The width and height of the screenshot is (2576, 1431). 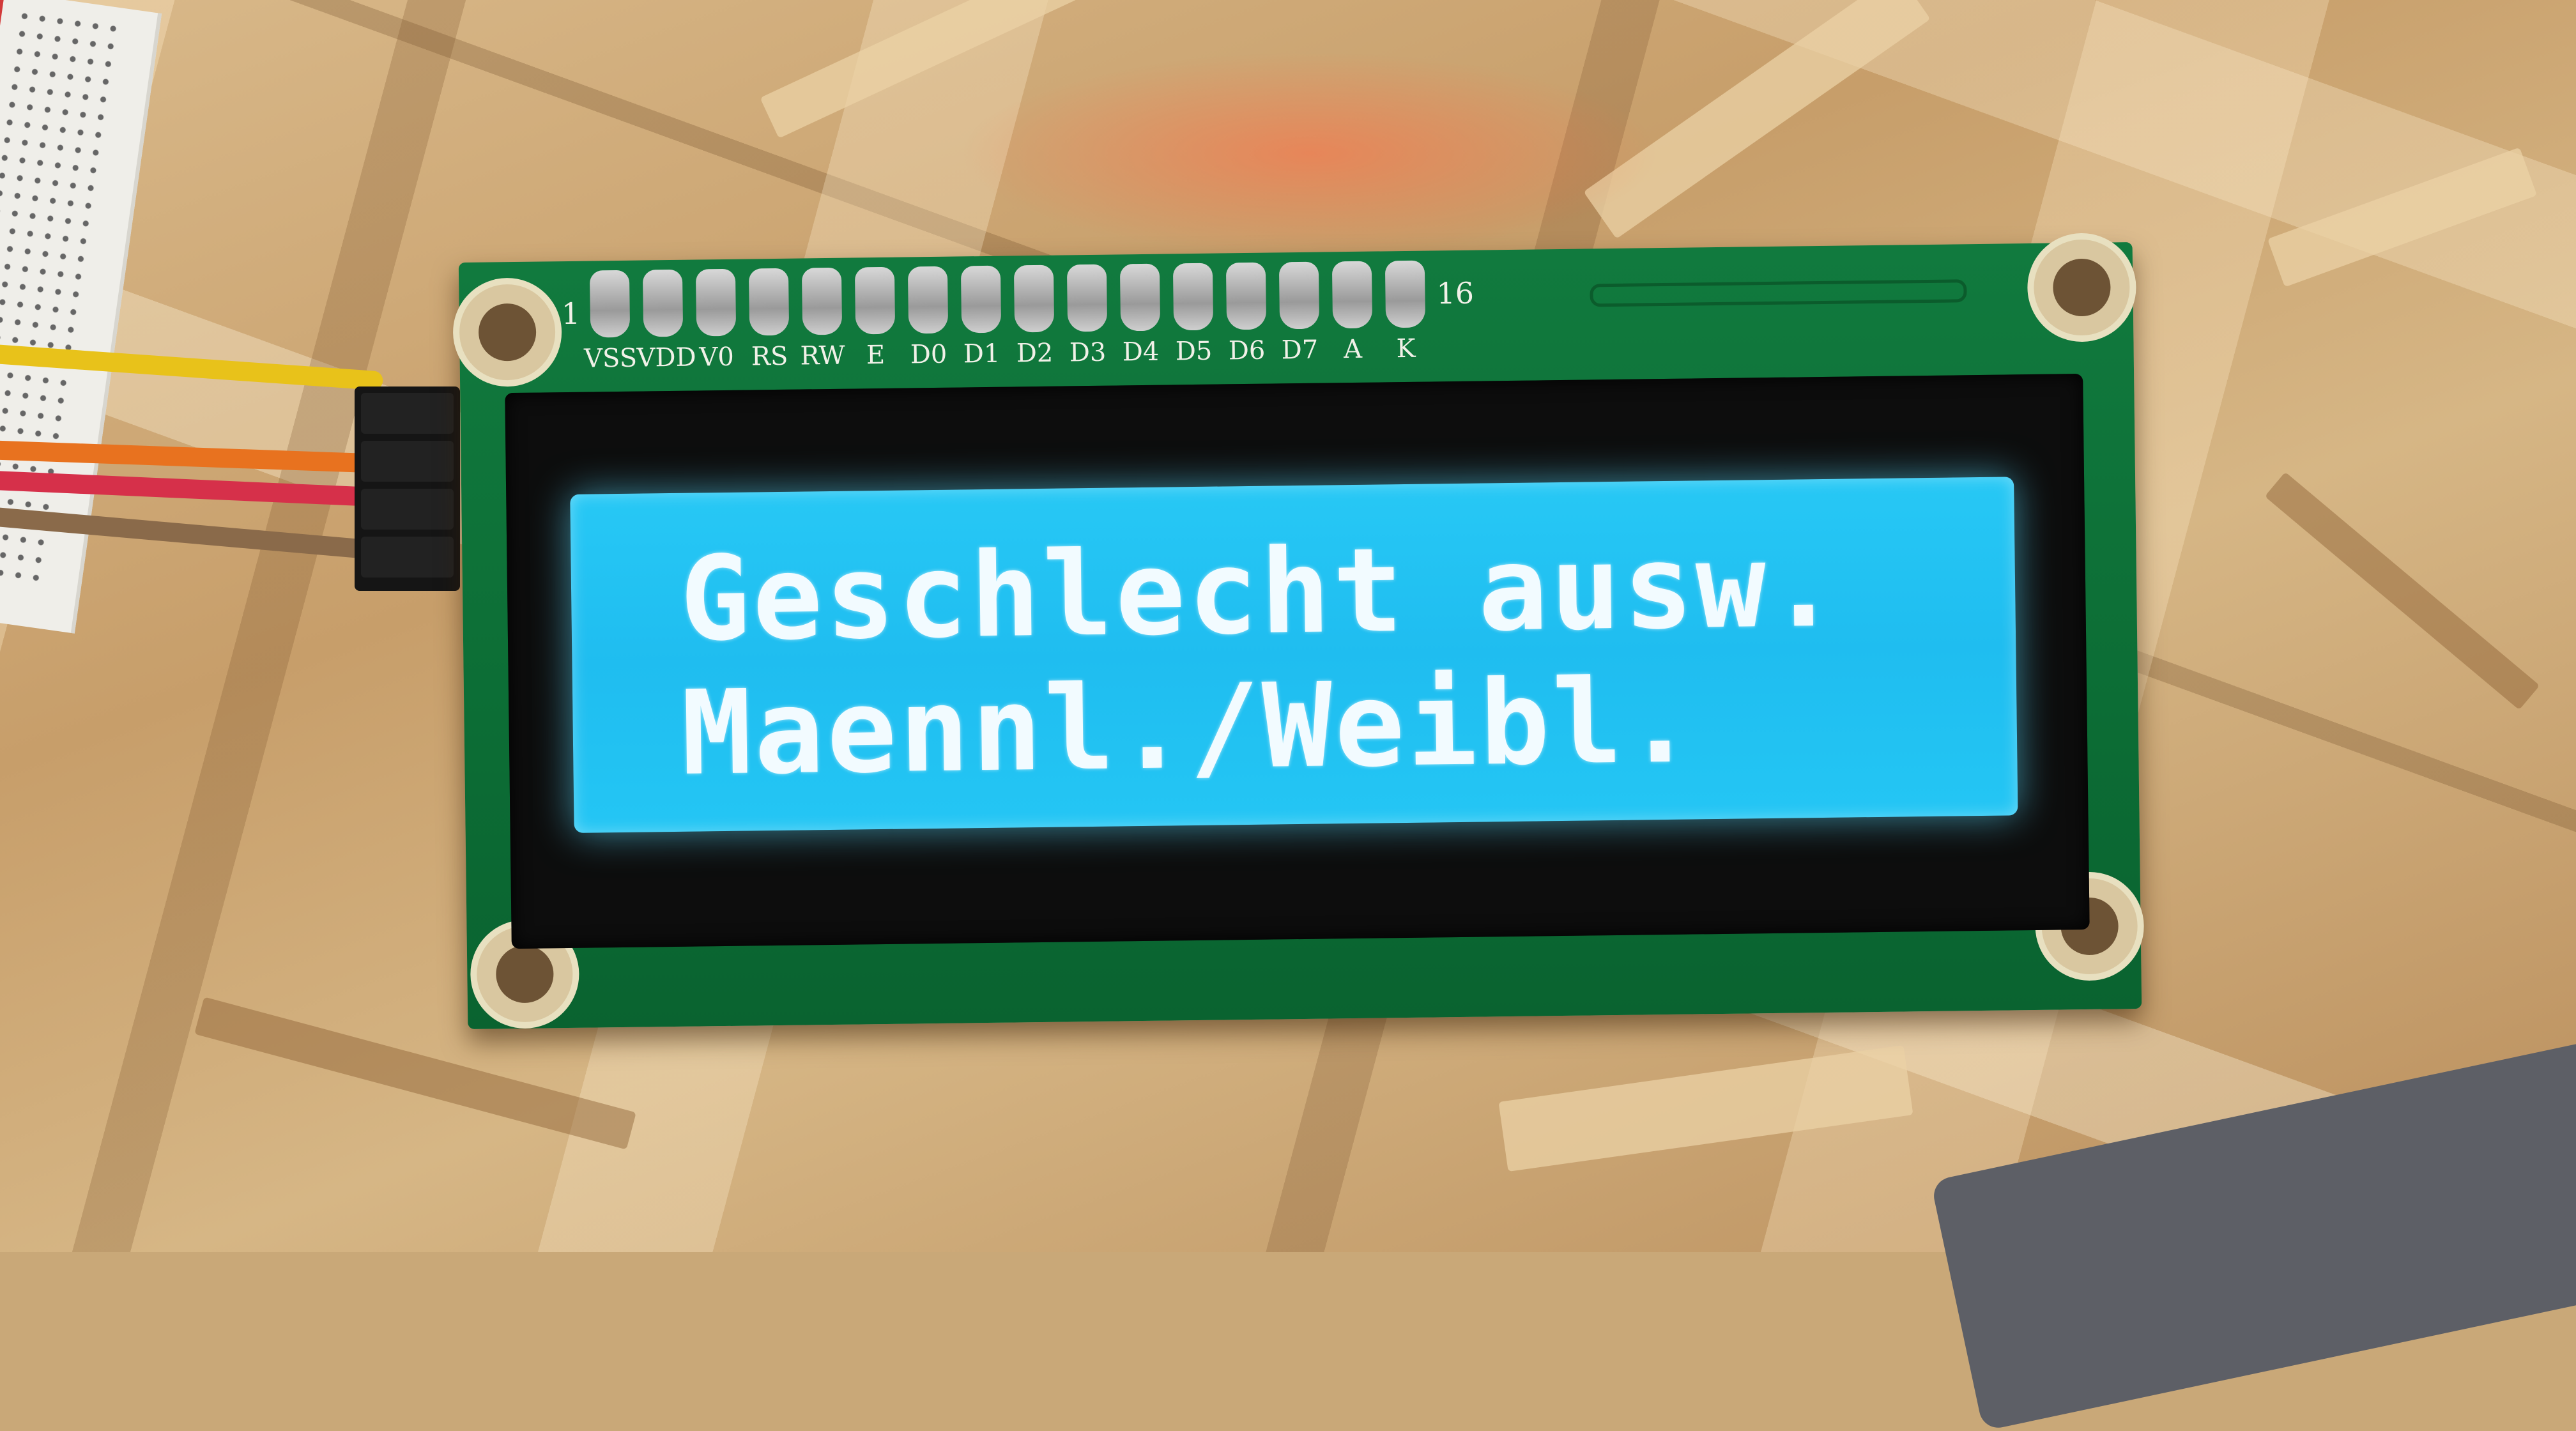 I want to click on pin-label-d5: D5, so click(x=1194, y=351).